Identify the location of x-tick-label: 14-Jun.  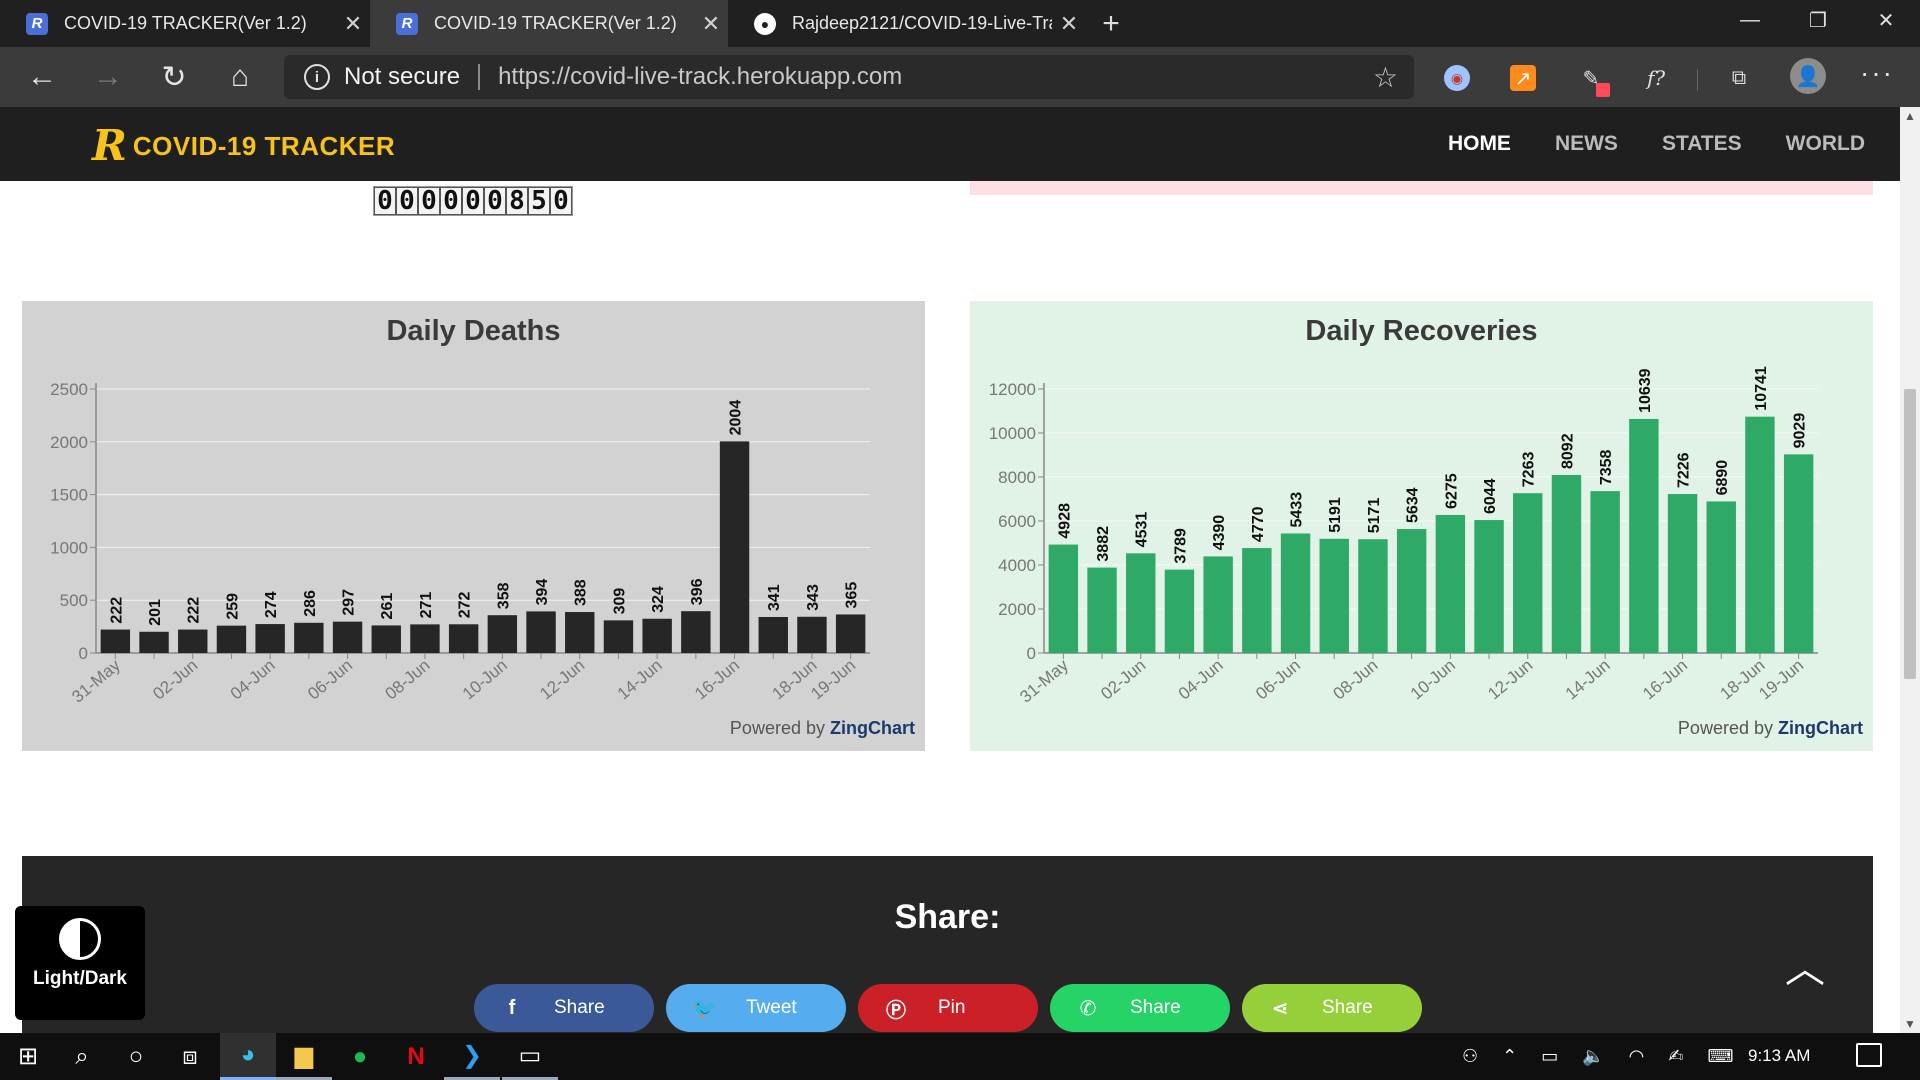
(1588, 680).